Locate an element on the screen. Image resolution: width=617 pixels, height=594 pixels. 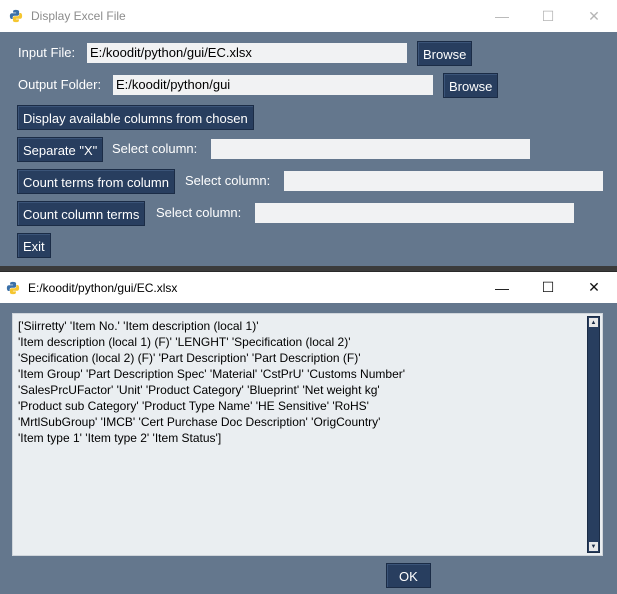
separate-select-label: Select column: is located at coordinates (155, 148).